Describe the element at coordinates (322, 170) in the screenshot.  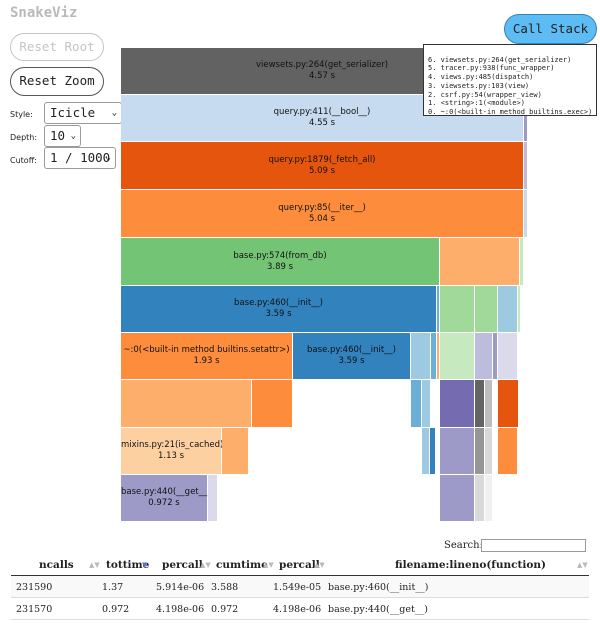
I see `flame-block-time: 5.09 s` at that location.